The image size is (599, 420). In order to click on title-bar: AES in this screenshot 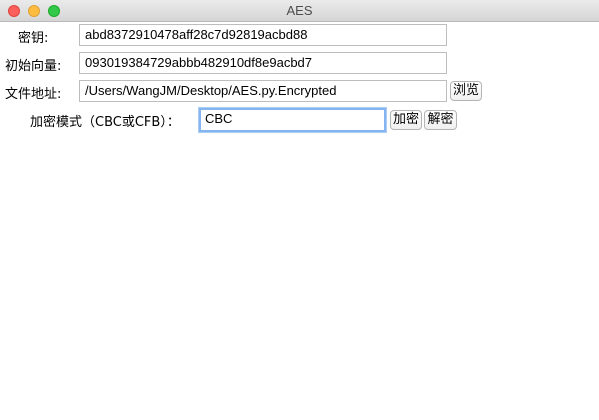, I will do `click(299, 11)`.